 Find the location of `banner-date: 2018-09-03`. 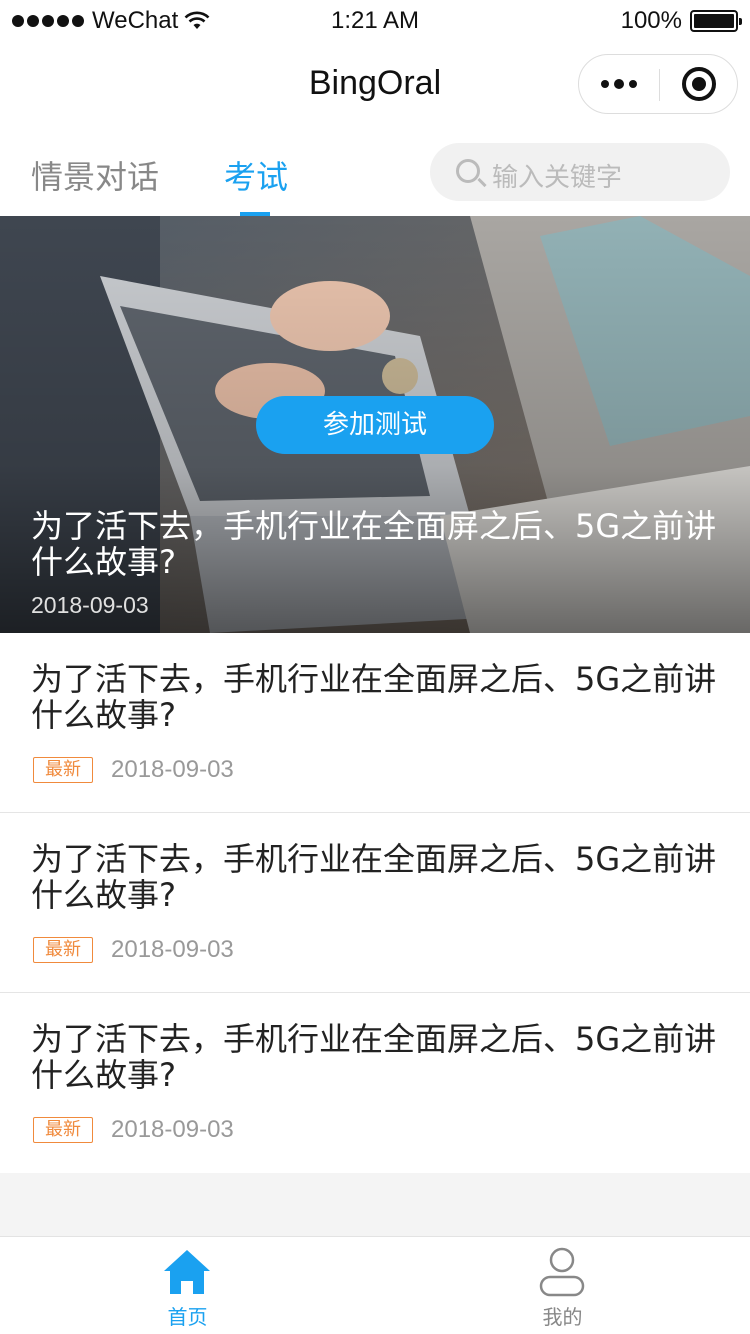

banner-date: 2018-09-03 is located at coordinates (90, 605).